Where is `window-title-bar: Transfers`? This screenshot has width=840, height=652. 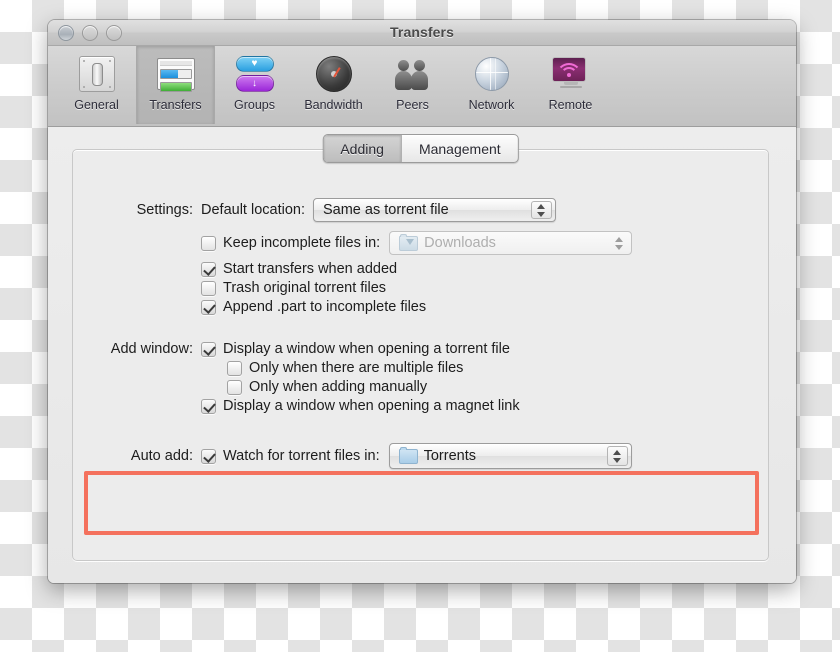 window-title-bar: Transfers is located at coordinates (422, 33).